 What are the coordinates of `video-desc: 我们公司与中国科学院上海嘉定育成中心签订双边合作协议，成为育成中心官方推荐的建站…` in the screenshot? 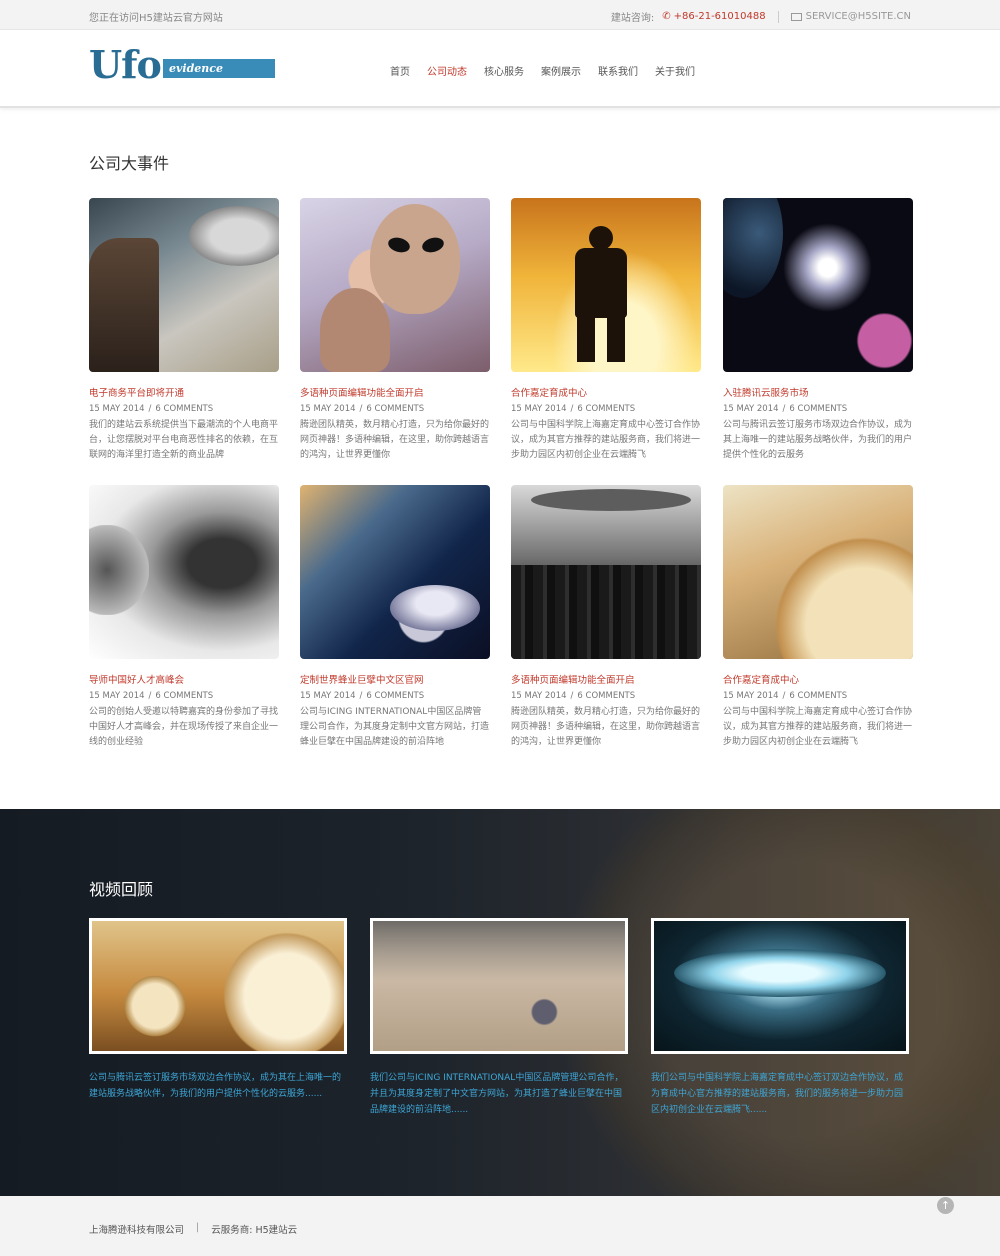 It's located at (780, 1094).